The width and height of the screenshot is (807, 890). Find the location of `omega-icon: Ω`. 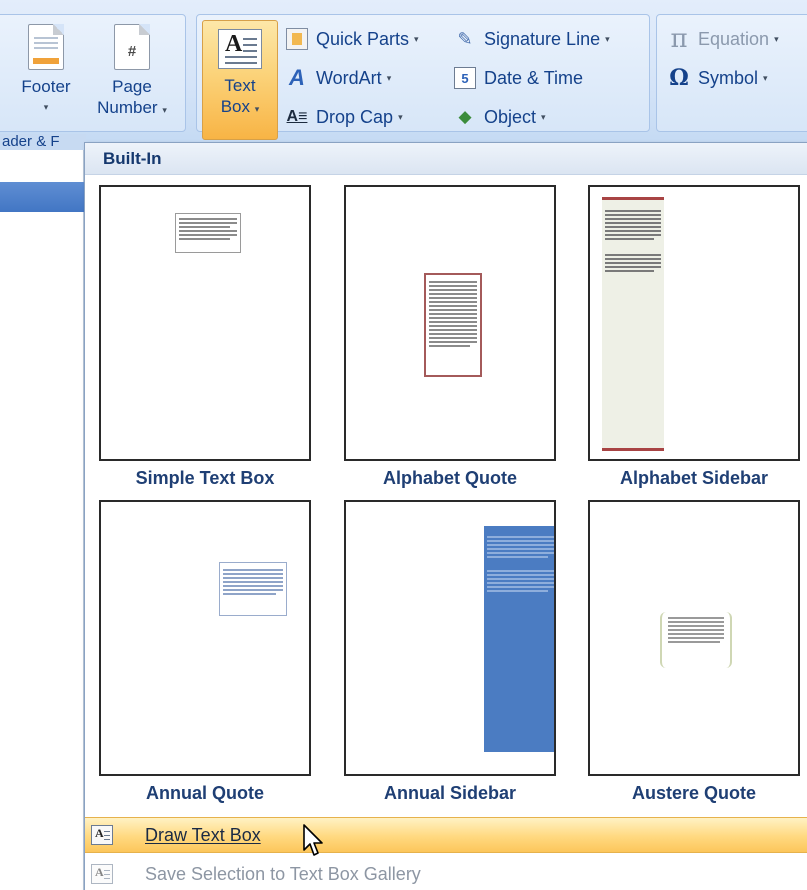

omega-icon: Ω is located at coordinates (679, 78).